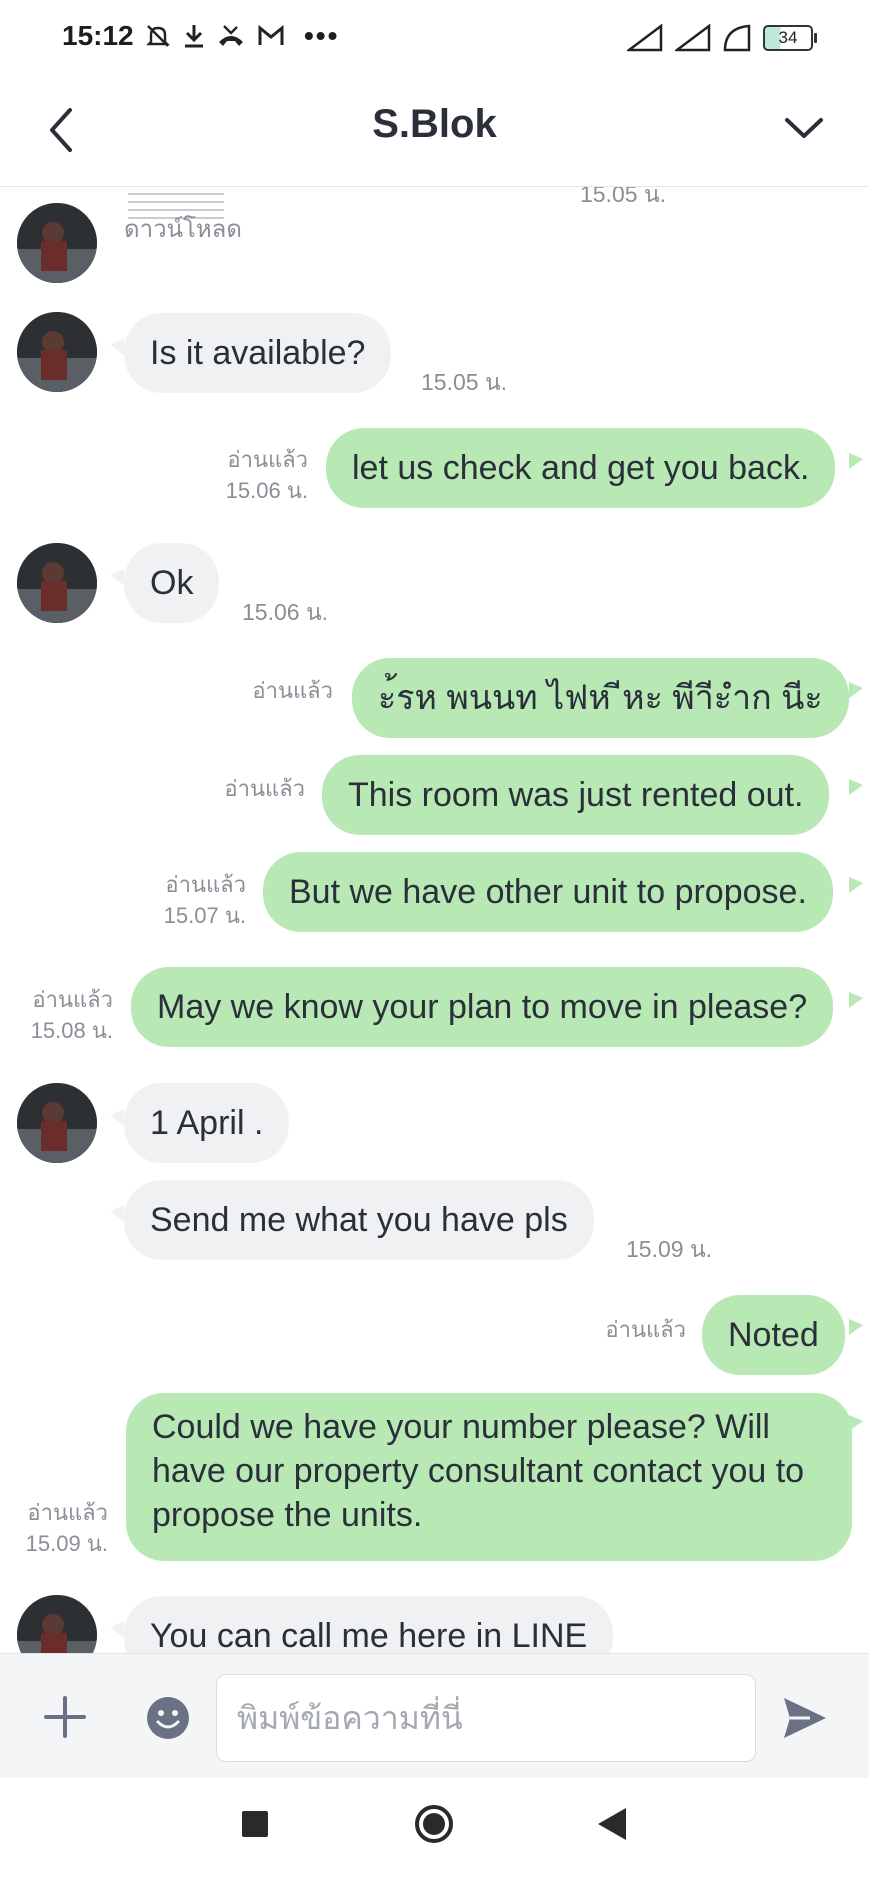 Image resolution: width=869 pixels, height=1883 pixels. What do you see at coordinates (359, 1220) in the screenshot?
I see `incoming-message: Send me what you have pls` at bounding box center [359, 1220].